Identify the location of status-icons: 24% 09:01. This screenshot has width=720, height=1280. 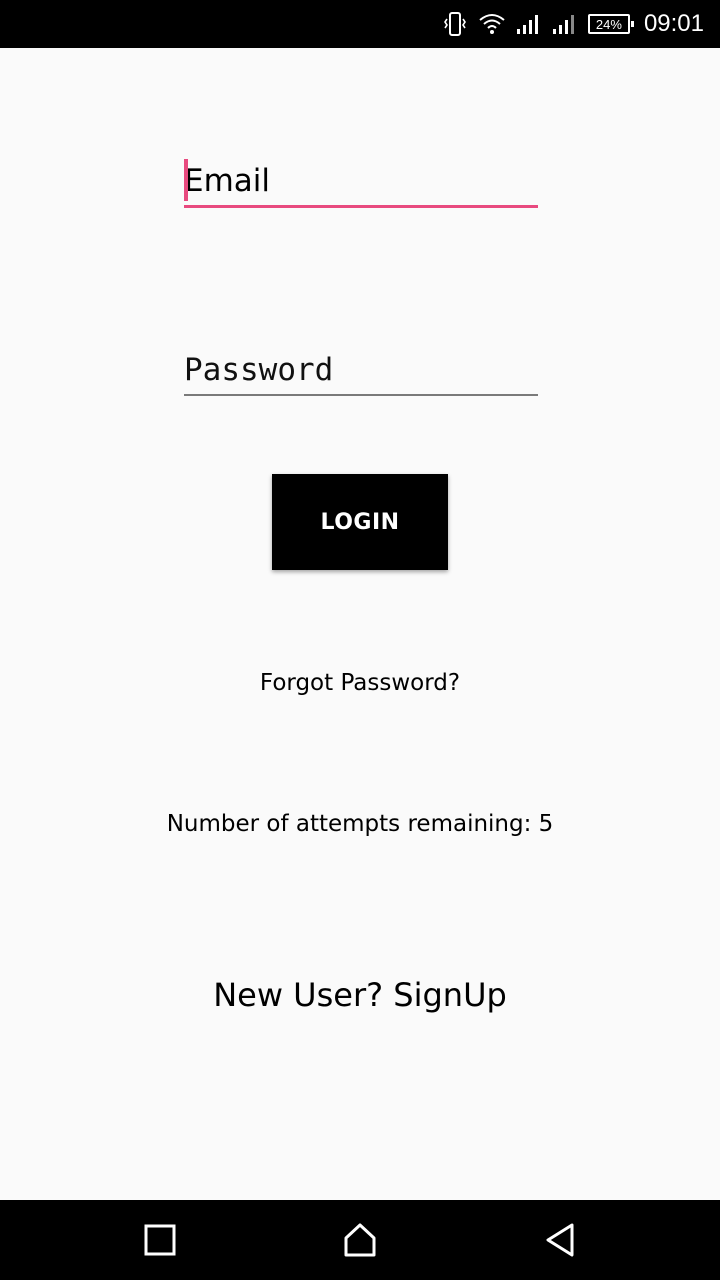
(573, 24).